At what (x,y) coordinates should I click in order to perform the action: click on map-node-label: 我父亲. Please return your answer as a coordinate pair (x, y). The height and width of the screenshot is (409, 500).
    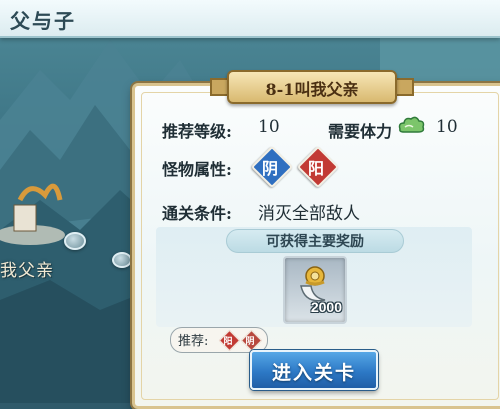
    Looking at the image, I should click on (27, 271).